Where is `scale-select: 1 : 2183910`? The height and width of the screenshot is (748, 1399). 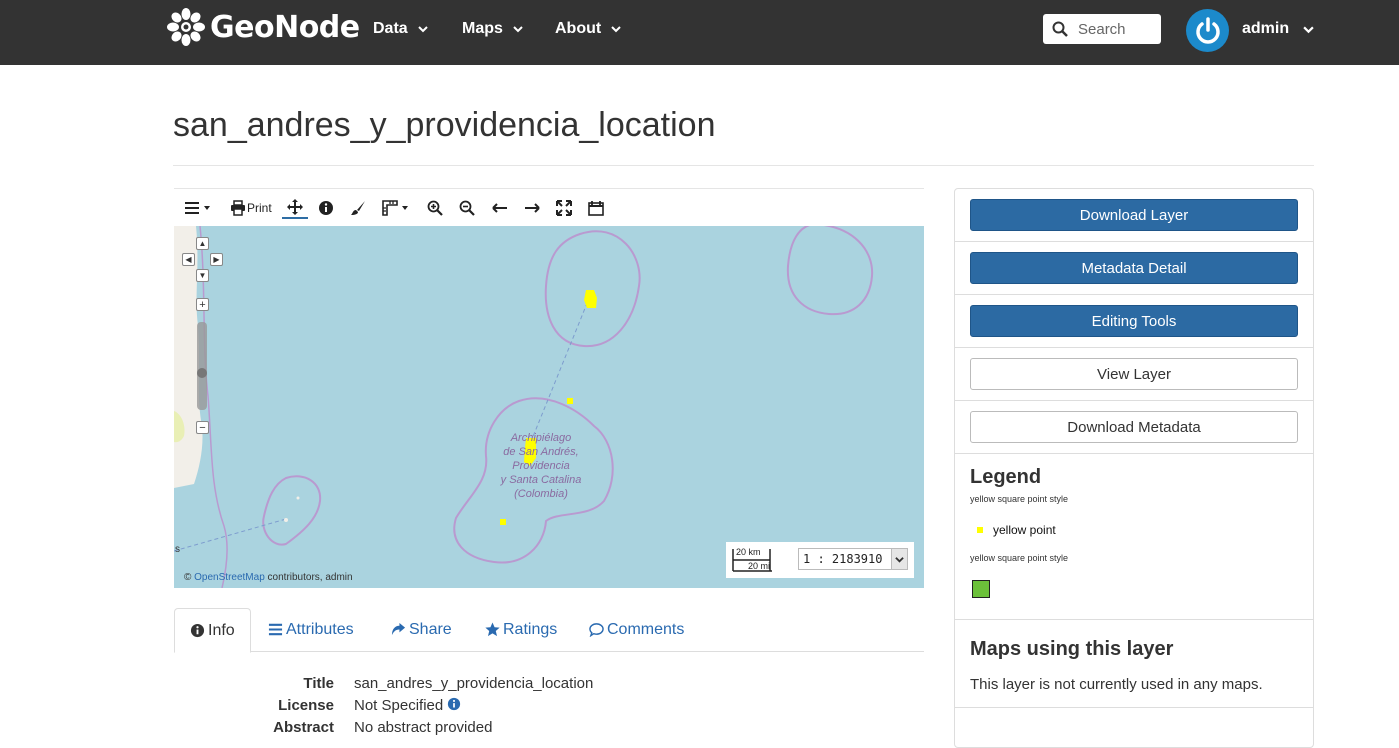 scale-select: 1 : 2183910 is located at coordinates (853, 559).